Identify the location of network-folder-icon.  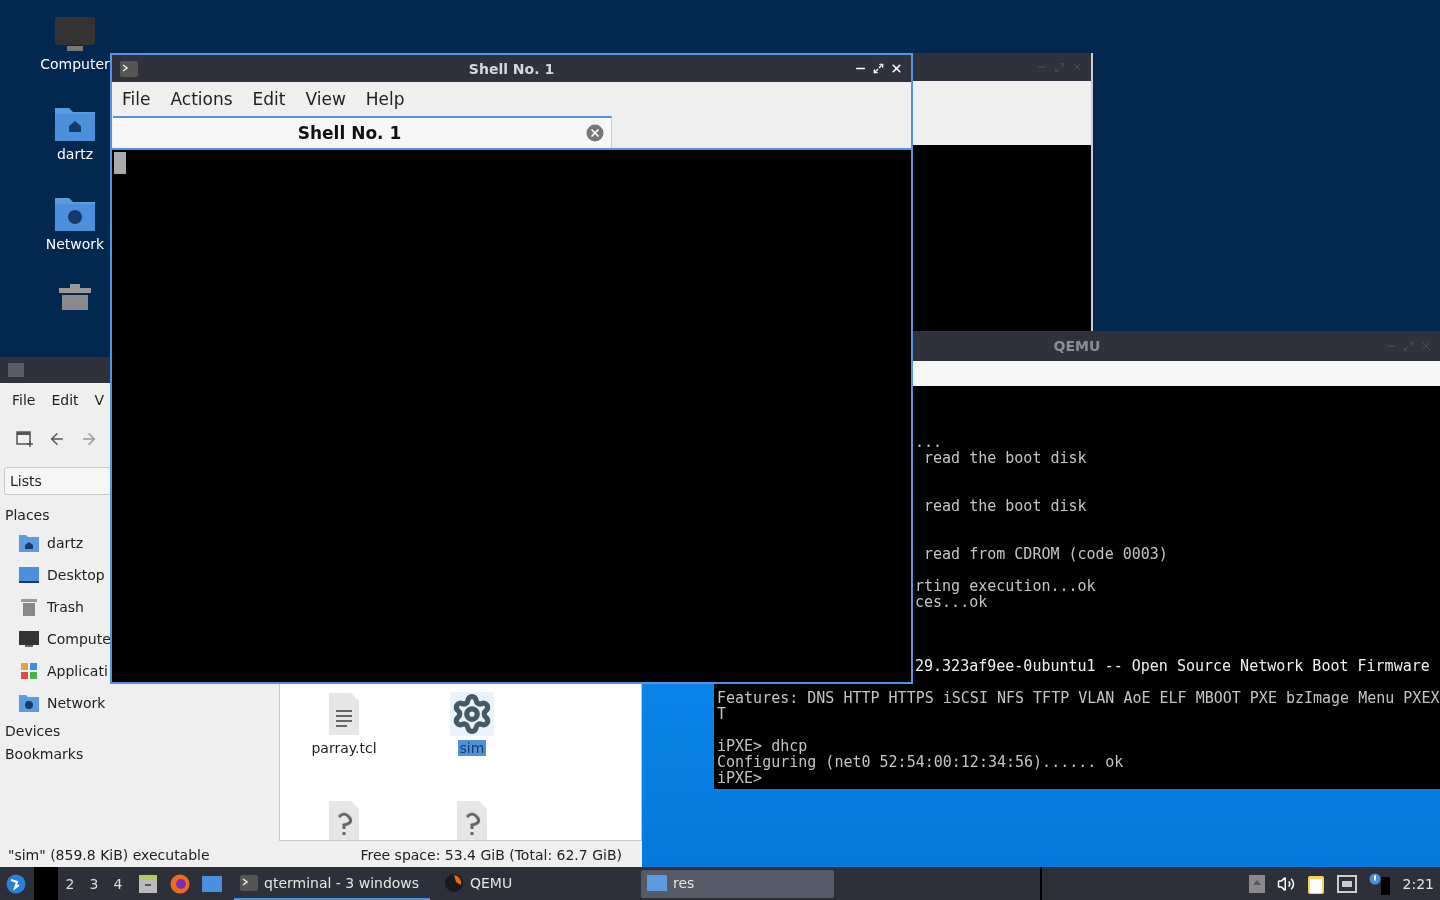
(29, 703).